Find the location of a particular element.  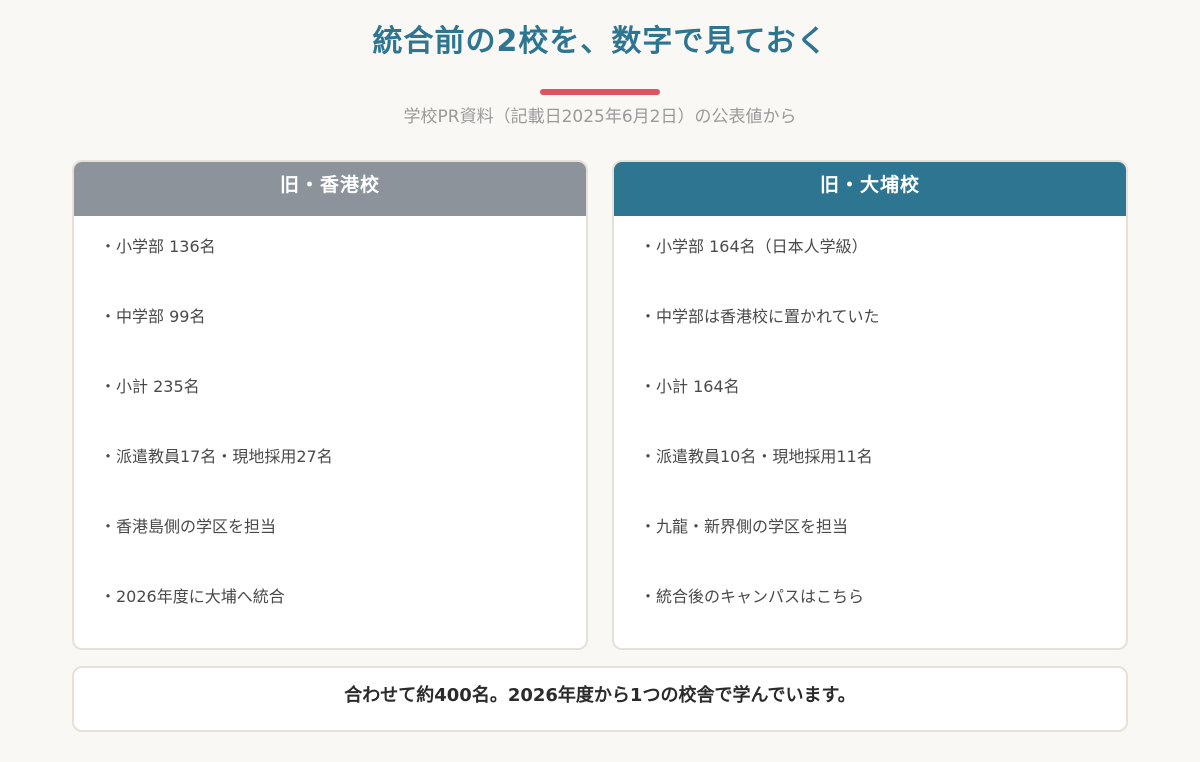

list-item: ・小計 235名 is located at coordinates (150, 386).